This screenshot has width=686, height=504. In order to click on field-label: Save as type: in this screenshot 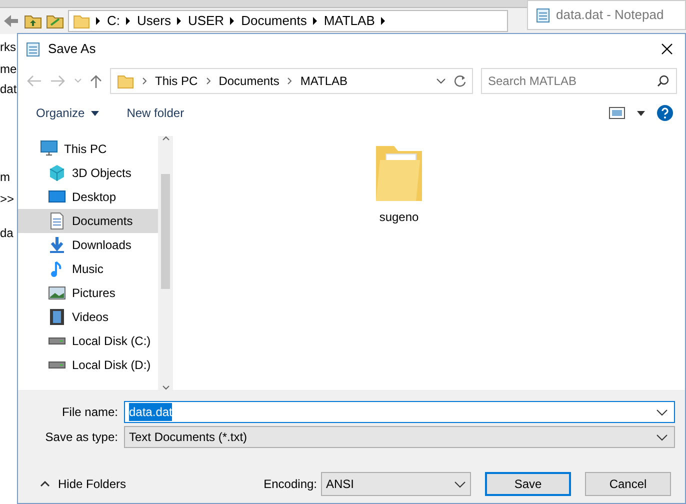, I will do `click(81, 437)`.